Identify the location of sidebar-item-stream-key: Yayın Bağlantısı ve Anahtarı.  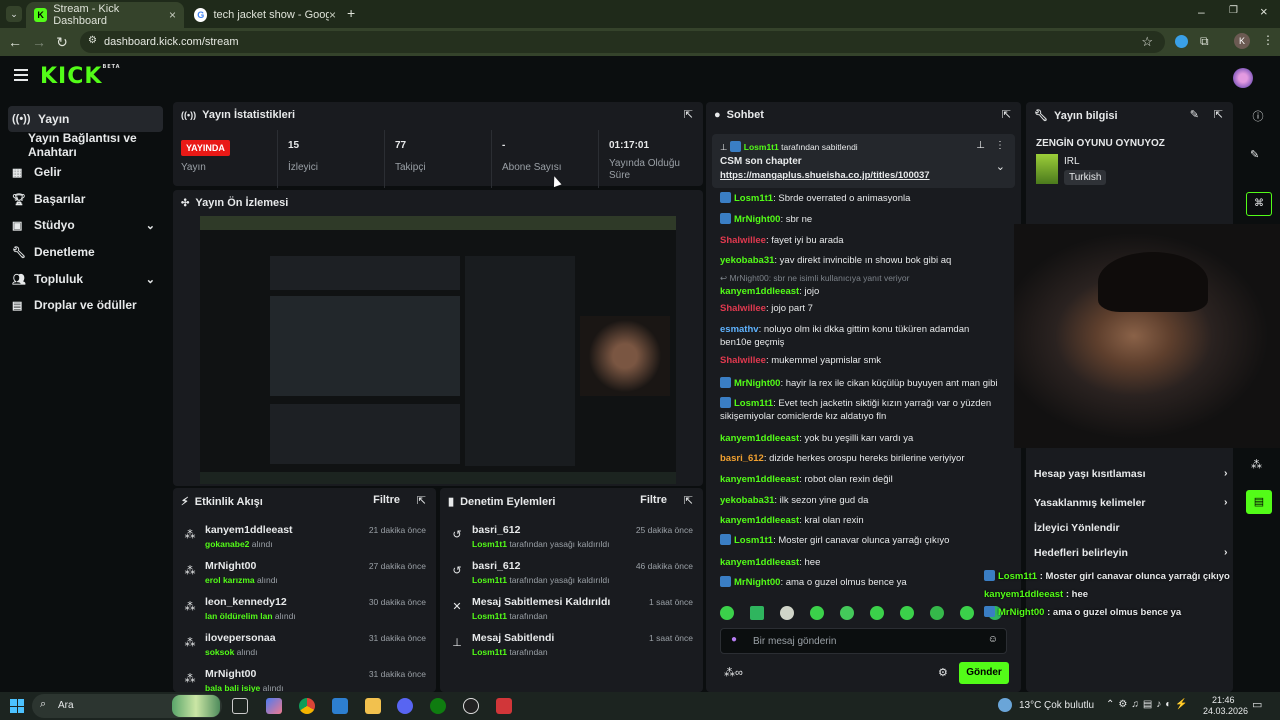
(85, 145).